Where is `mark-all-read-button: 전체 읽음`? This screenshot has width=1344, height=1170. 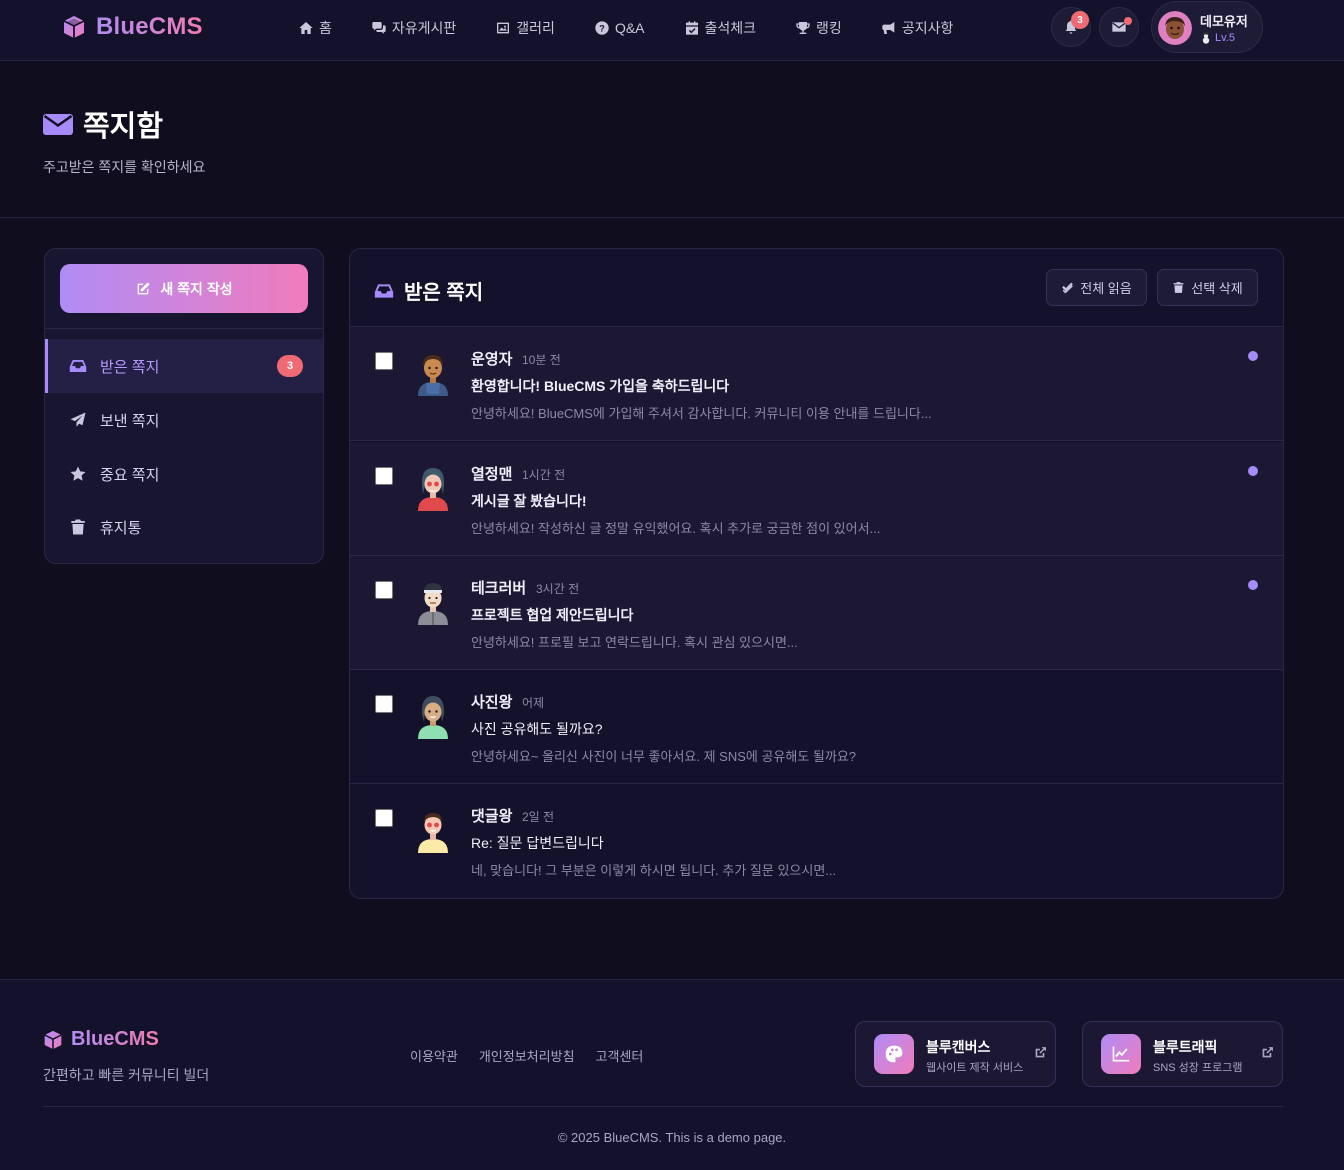
mark-all-read-button: 전체 읽음 is located at coordinates (1096, 287).